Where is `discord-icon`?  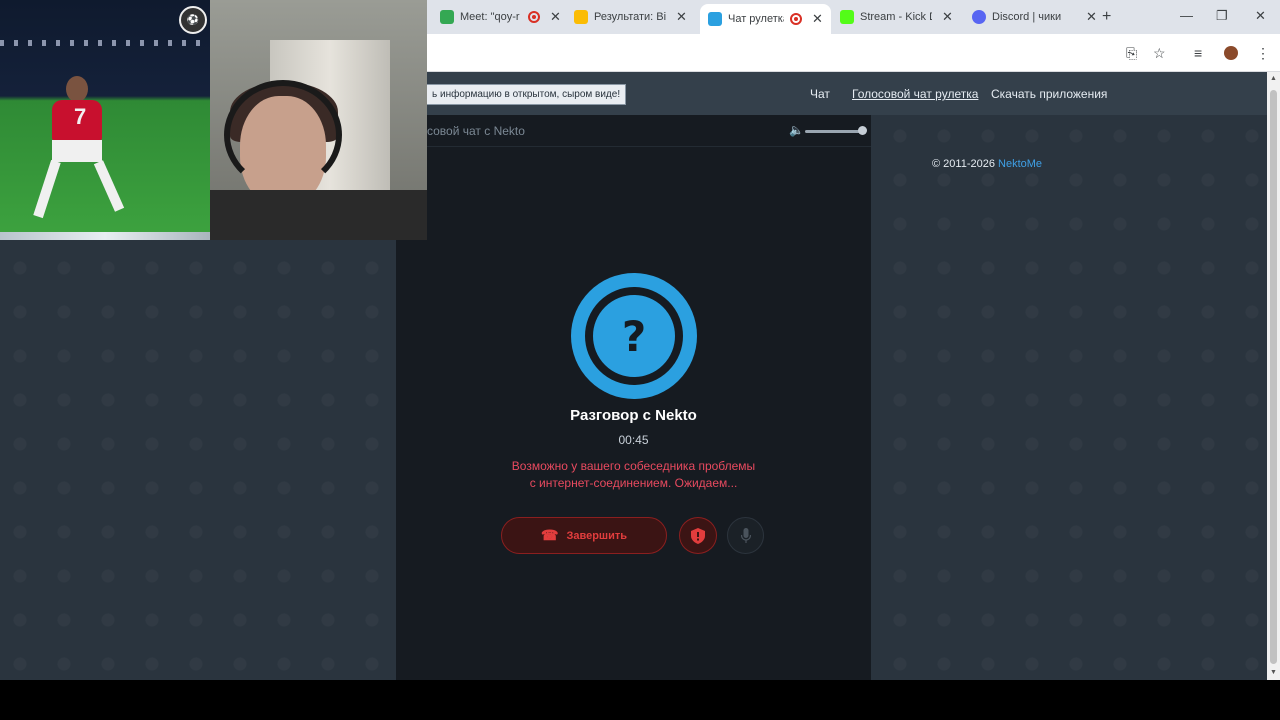
discord-icon is located at coordinates (979, 17).